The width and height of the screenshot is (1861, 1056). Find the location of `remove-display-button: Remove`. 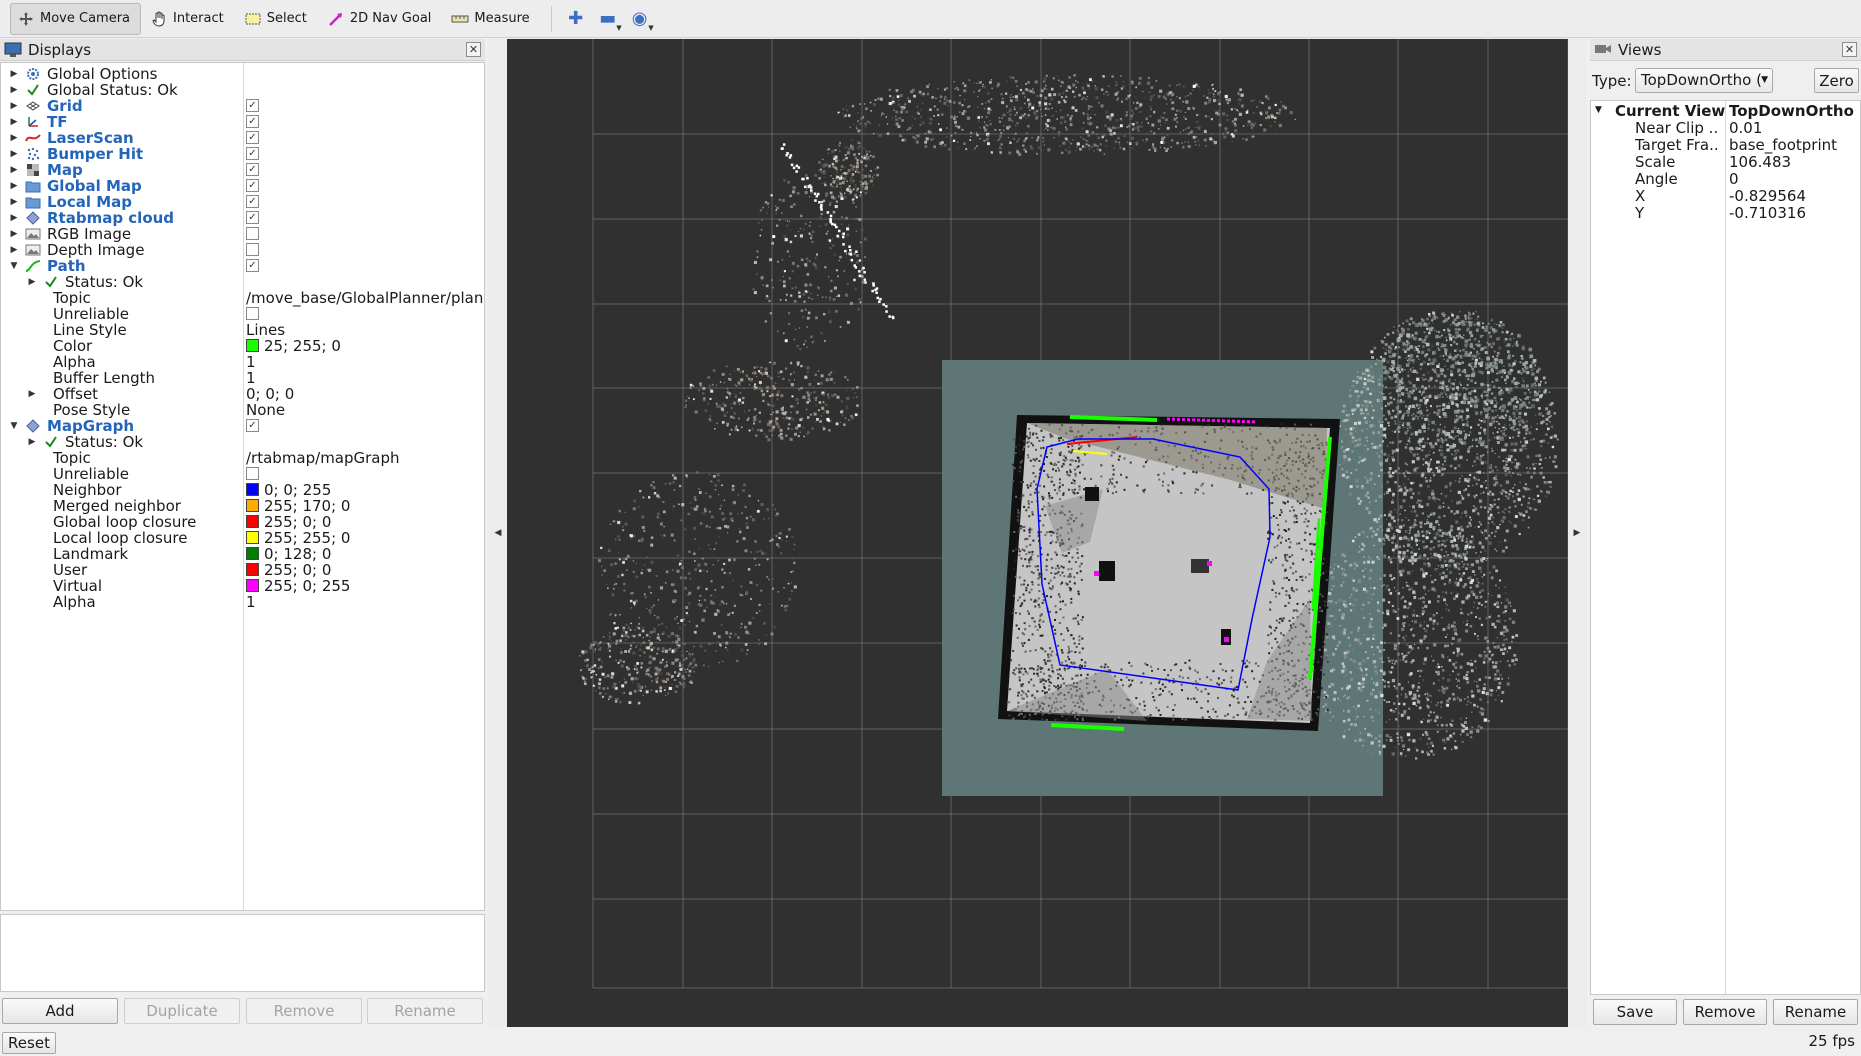

remove-display-button: Remove is located at coordinates (304, 1011).